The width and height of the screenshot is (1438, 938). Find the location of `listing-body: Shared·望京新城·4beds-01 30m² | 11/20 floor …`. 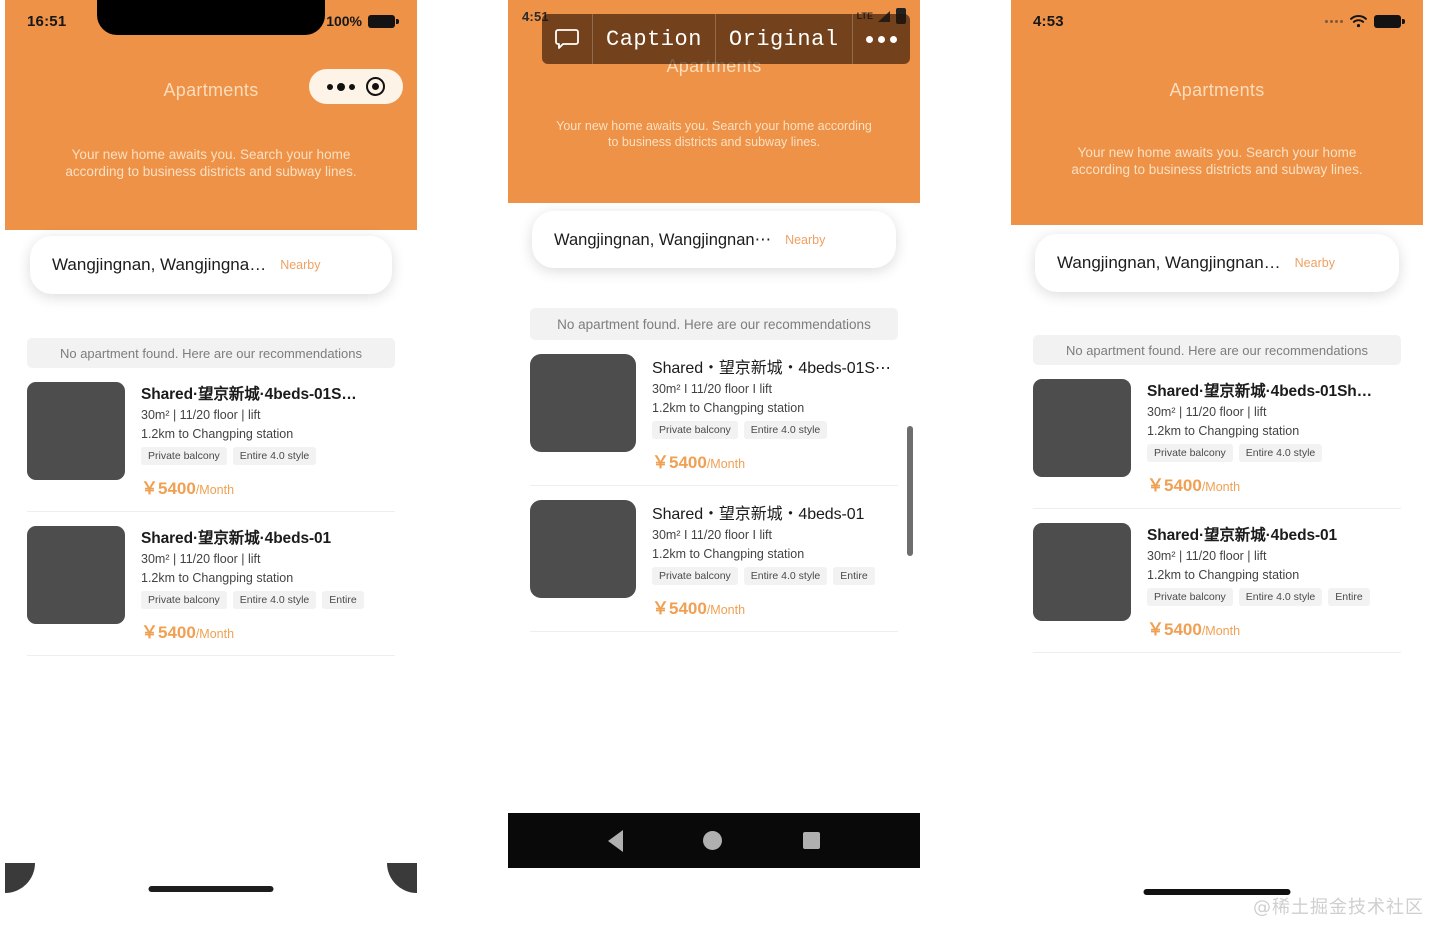

listing-body: Shared·望京新城·4beds-01 30m² | 11/20 floor … is located at coordinates (1274, 581).